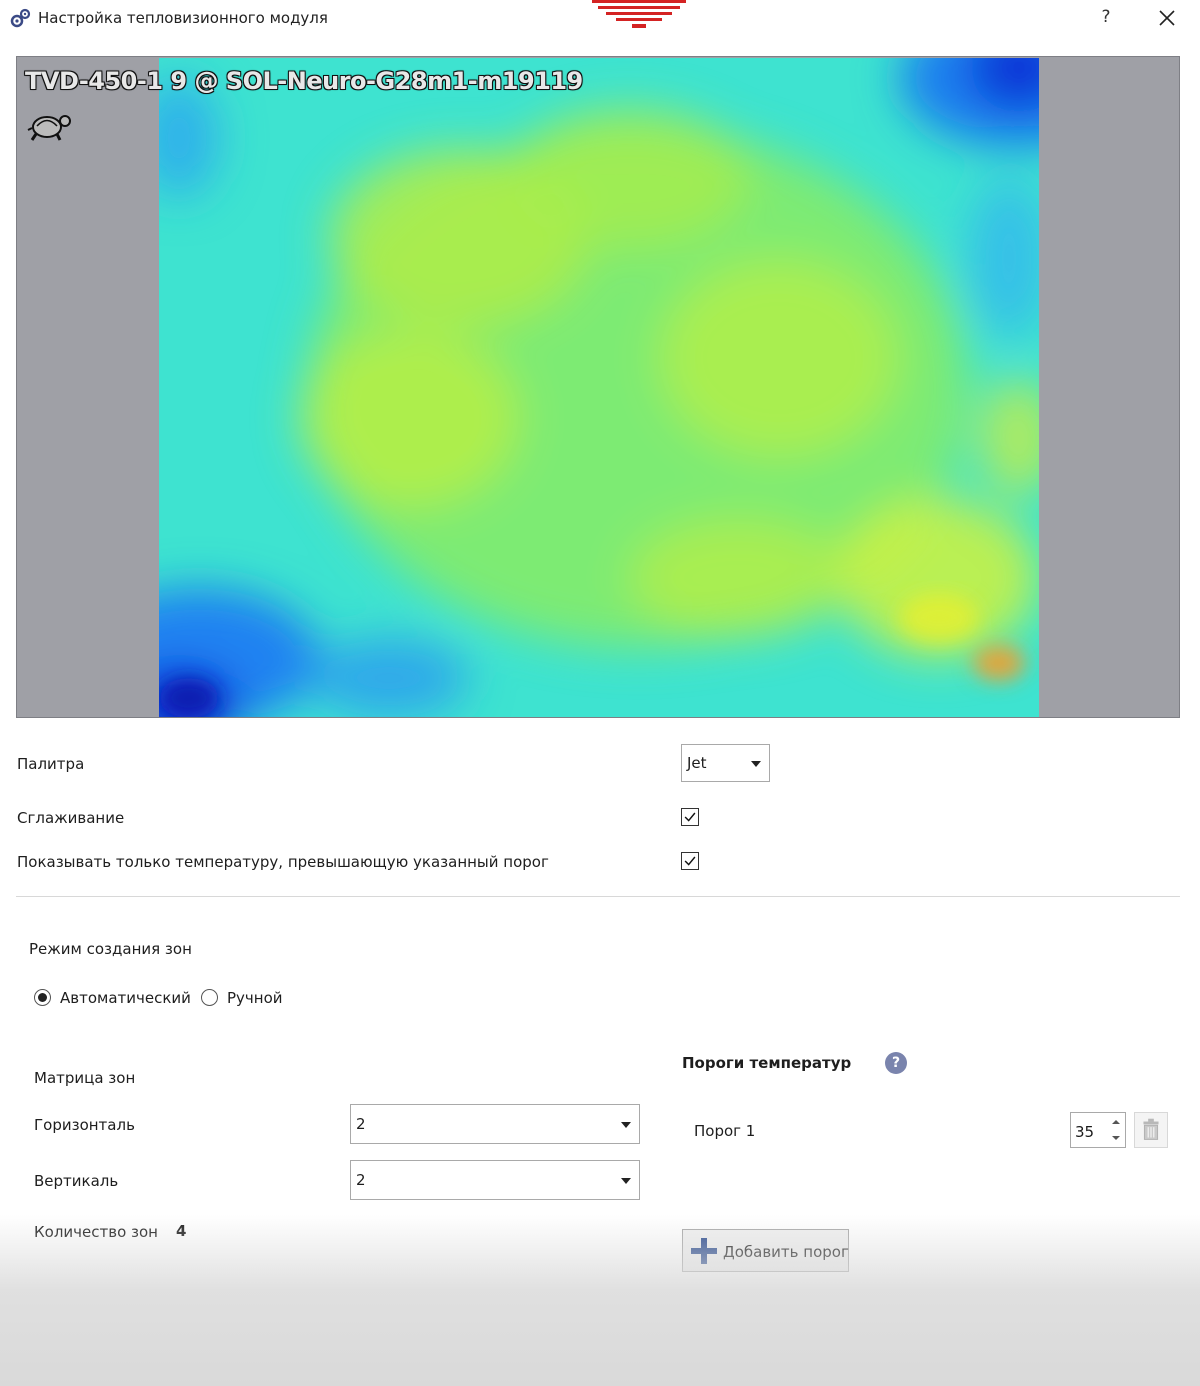  What do you see at coordinates (704, 1251) in the screenshot?
I see `plus-icon` at bounding box center [704, 1251].